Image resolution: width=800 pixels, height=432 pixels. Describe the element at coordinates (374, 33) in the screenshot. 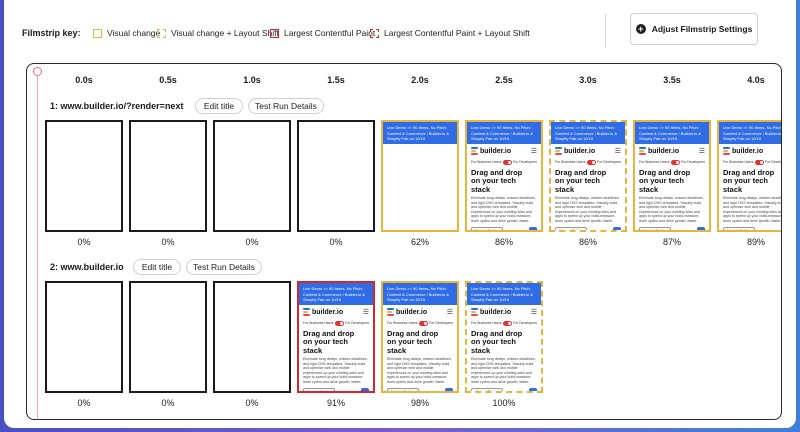

I see `lcp-layout-shift-swatch-icon` at that location.